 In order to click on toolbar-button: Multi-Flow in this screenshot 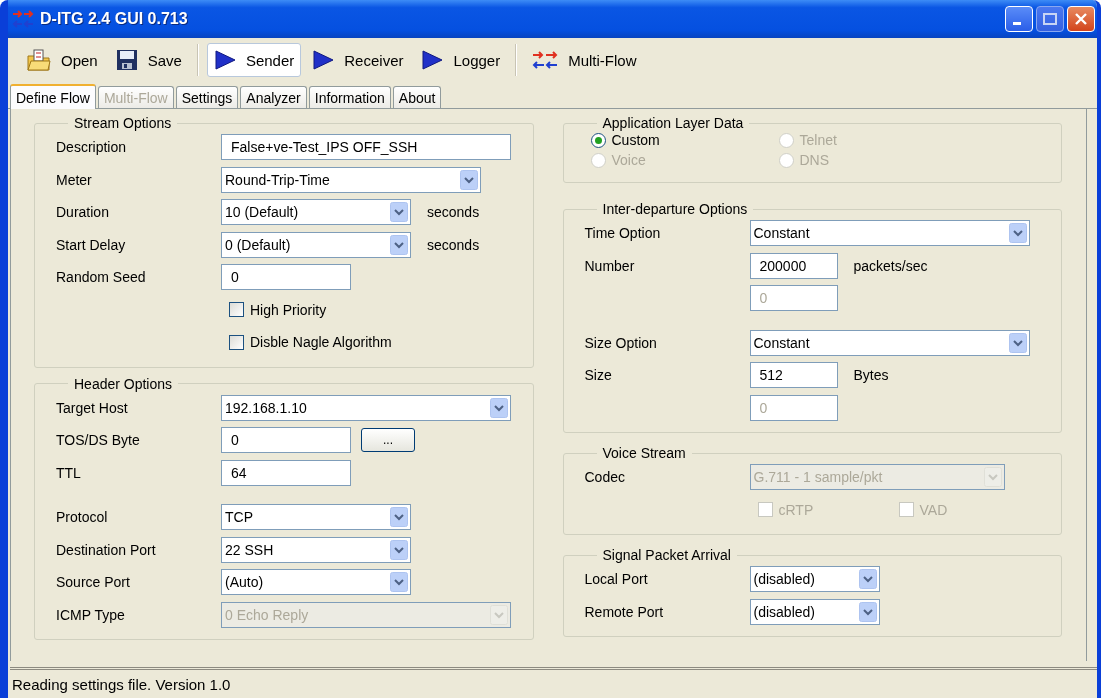, I will do `click(584, 60)`.